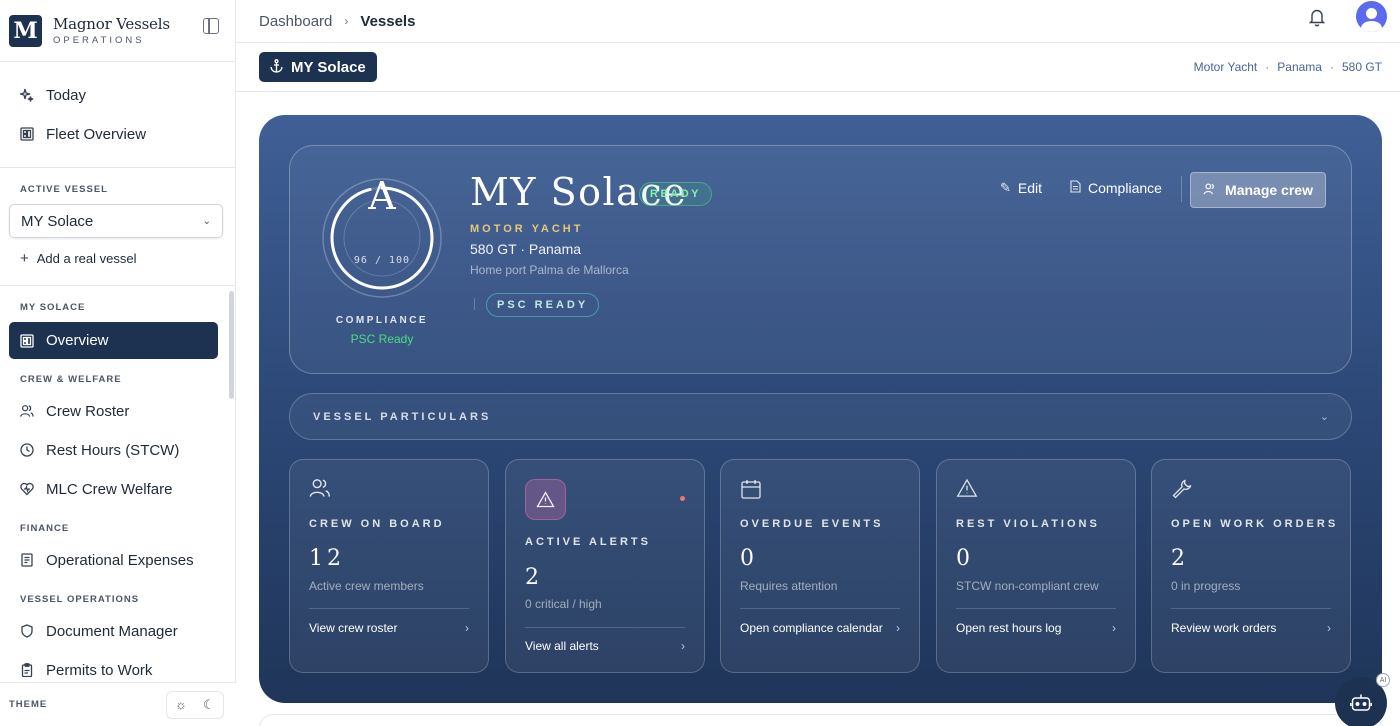 The width and height of the screenshot is (1400, 726). I want to click on sidebar-item-label: Today, so click(66, 95).